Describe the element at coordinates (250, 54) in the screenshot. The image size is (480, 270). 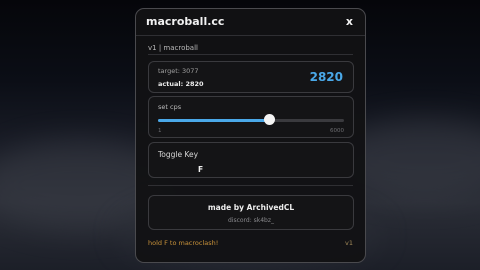
I see `subtitle-divider` at that location.